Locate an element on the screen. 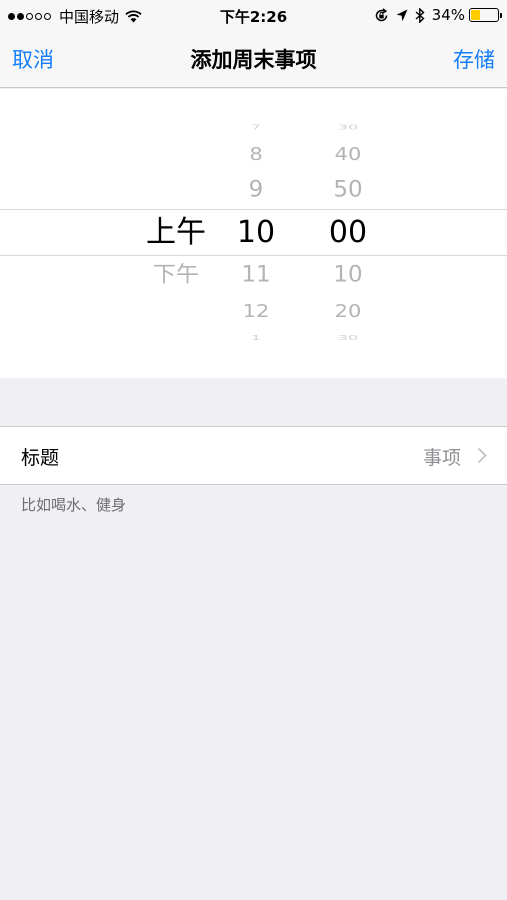 This screenshot has height=900, width=507. minute-wheel: 30 40 50 00 10 20 30 is located at coordinates (348, 233).